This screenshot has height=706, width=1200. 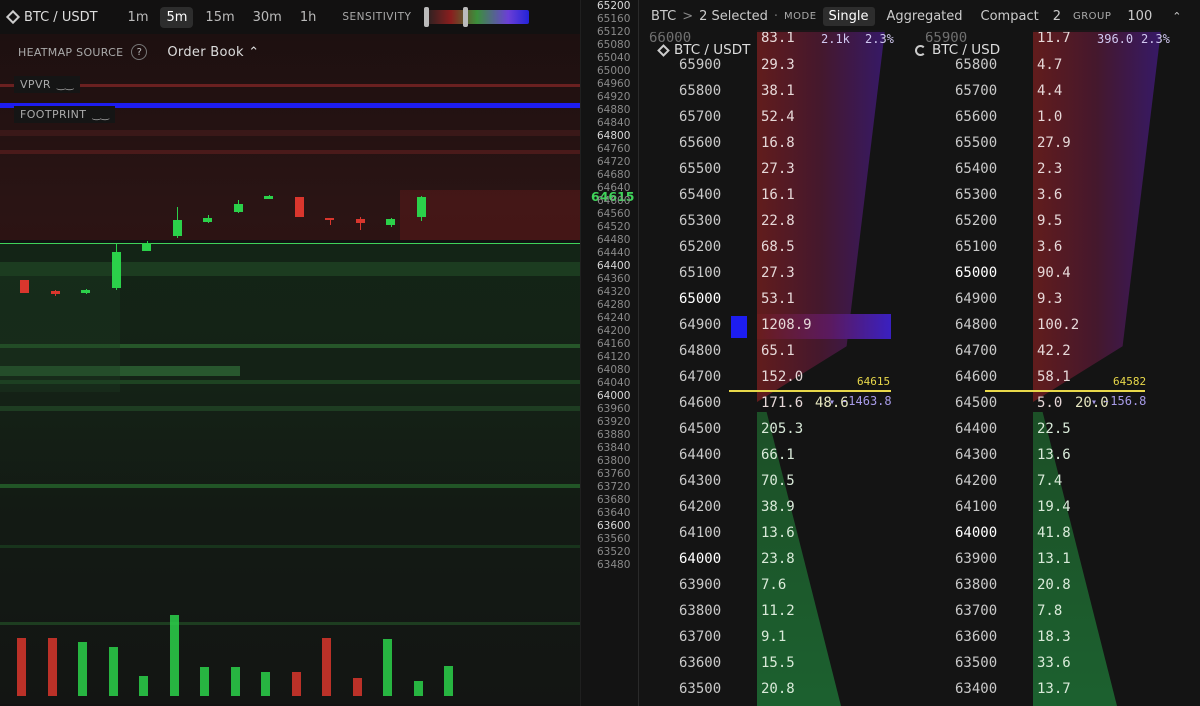 What do you see at coordinates (267, 17) in the screenshot?
I see `timeframe-30m: 30m` at bounding box center [267, 17].